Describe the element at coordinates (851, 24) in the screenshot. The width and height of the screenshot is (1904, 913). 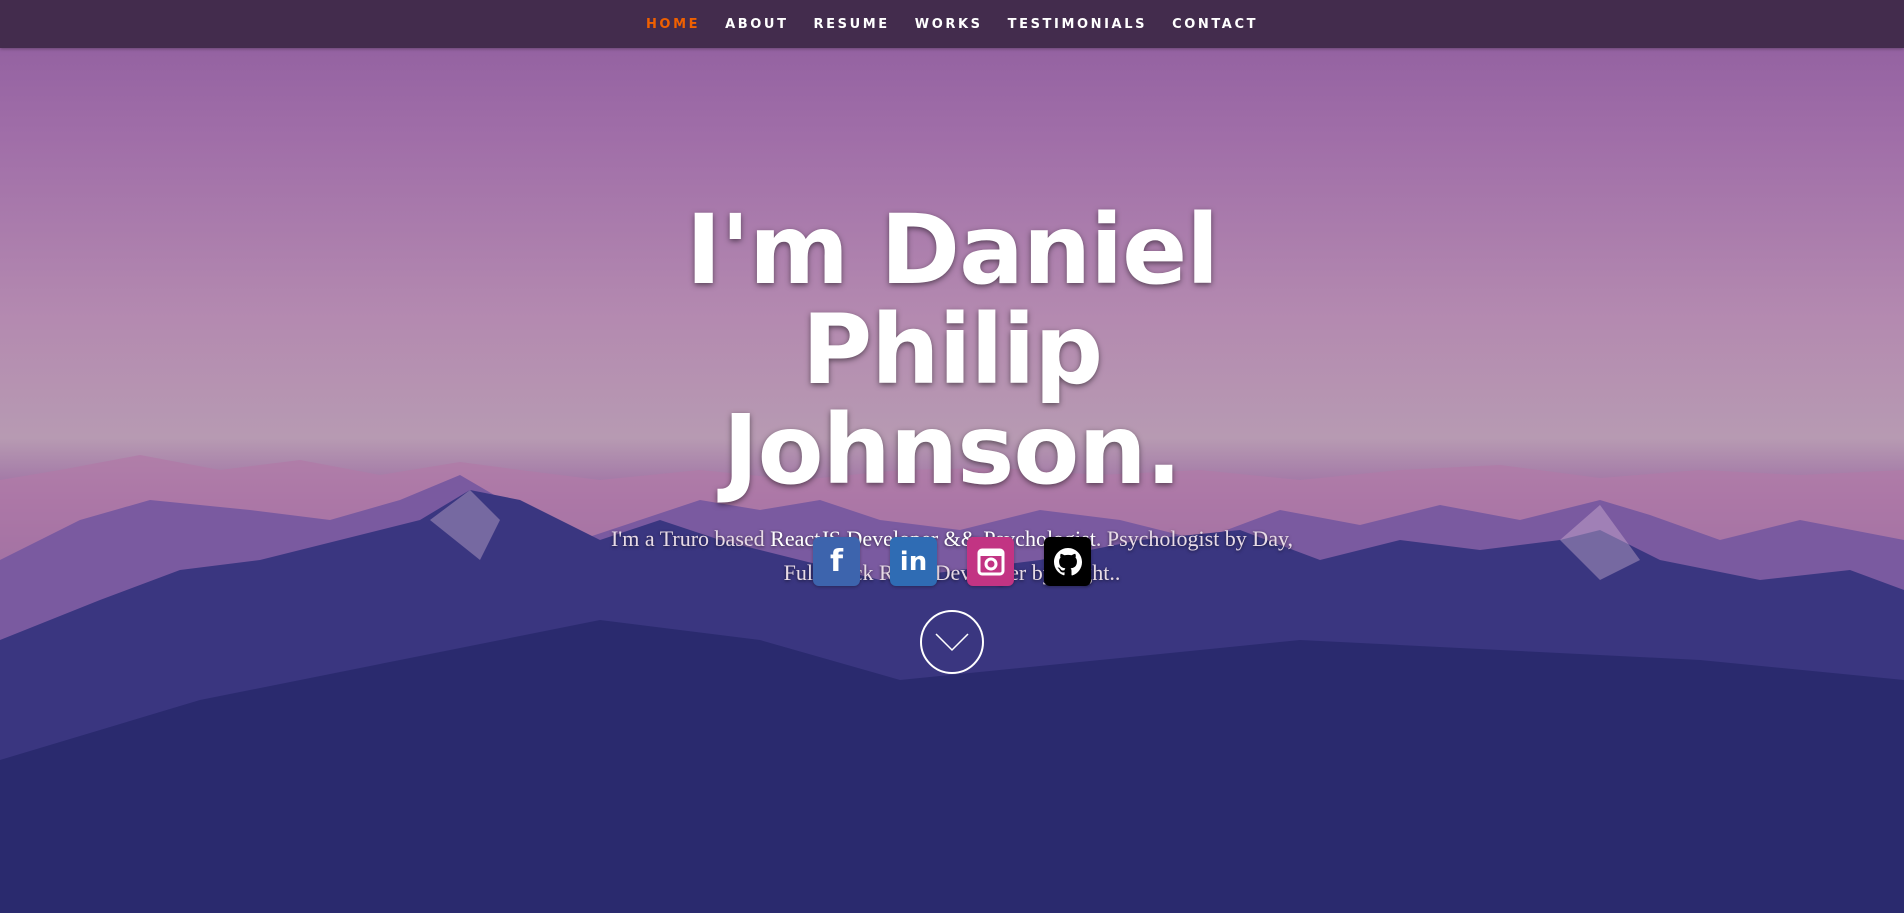
I see `nav-resume: RESUME` at that location.